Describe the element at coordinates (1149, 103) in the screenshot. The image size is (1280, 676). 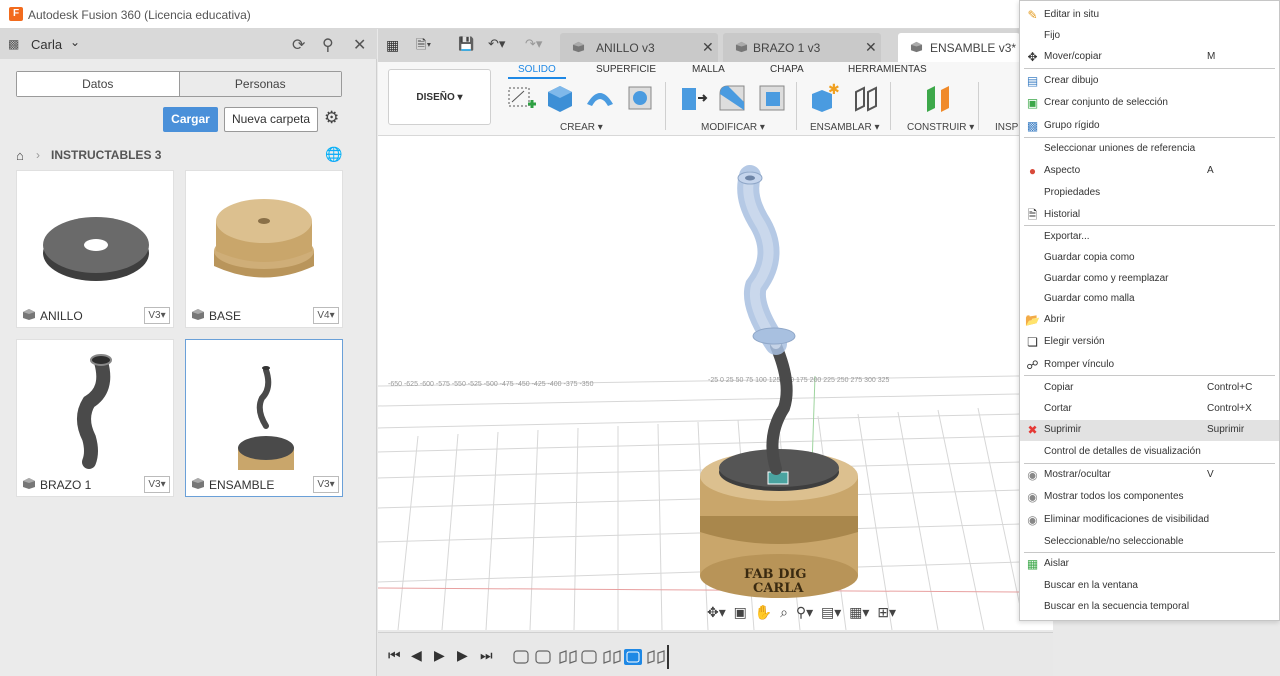
I see `menu-item-crear-conjunto-de-seleccion: ▣ Crear conjunto de selección` at that location.